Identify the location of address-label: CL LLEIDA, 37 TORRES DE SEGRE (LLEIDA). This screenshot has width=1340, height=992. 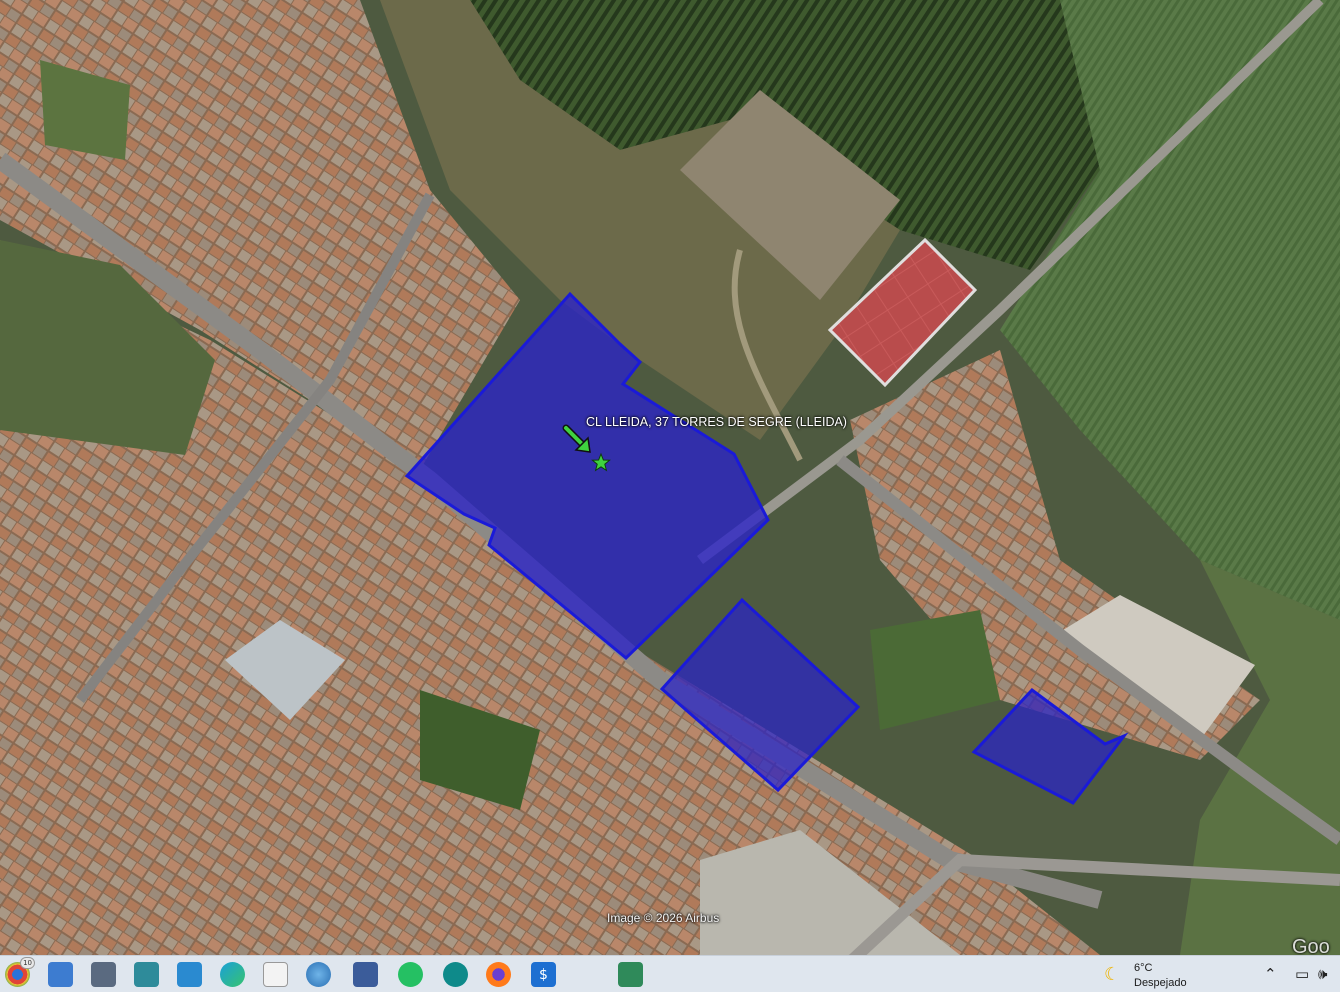
(716, 422).